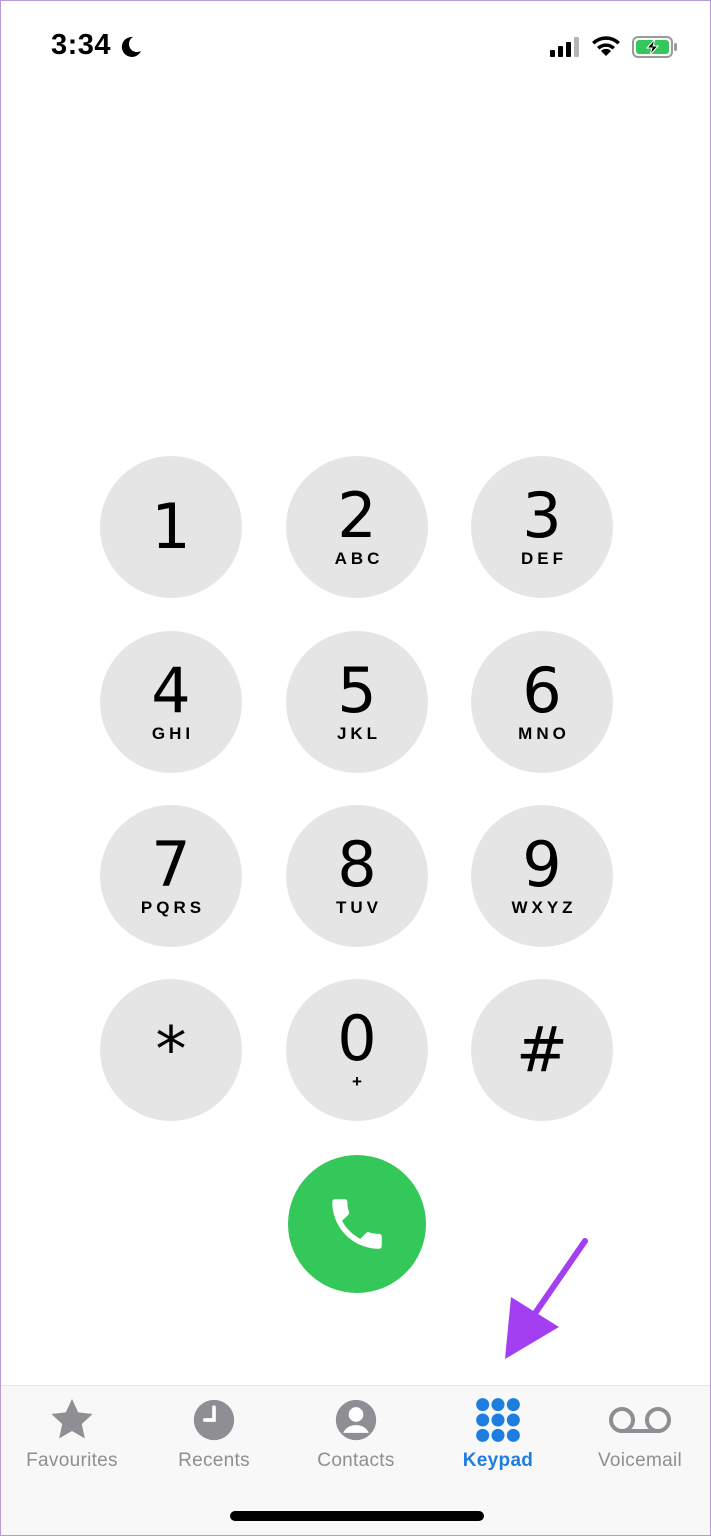  Describe the element at coordinates (498, 1460) in the screenshot. I see `tab-label: Keypad` at that location.